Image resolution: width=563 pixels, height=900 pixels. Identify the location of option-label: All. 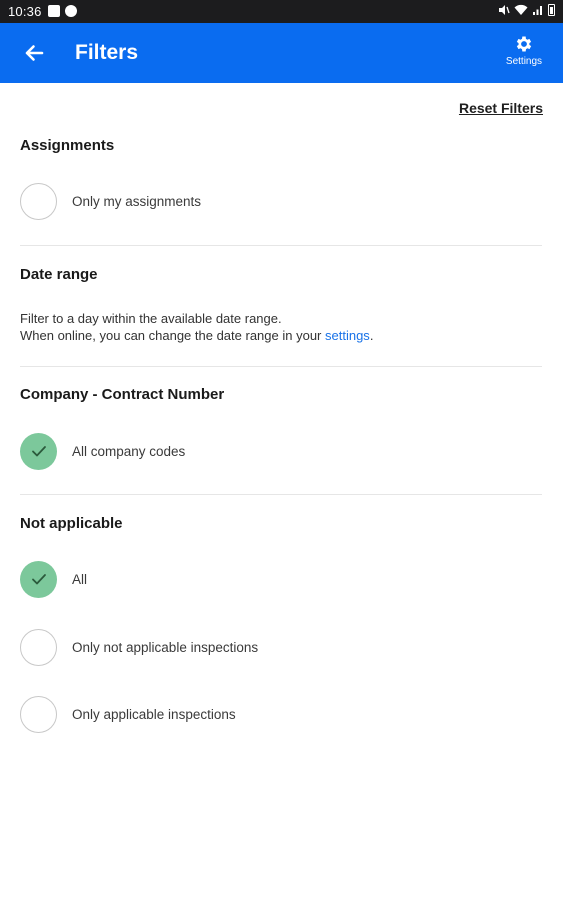
(80, 579).